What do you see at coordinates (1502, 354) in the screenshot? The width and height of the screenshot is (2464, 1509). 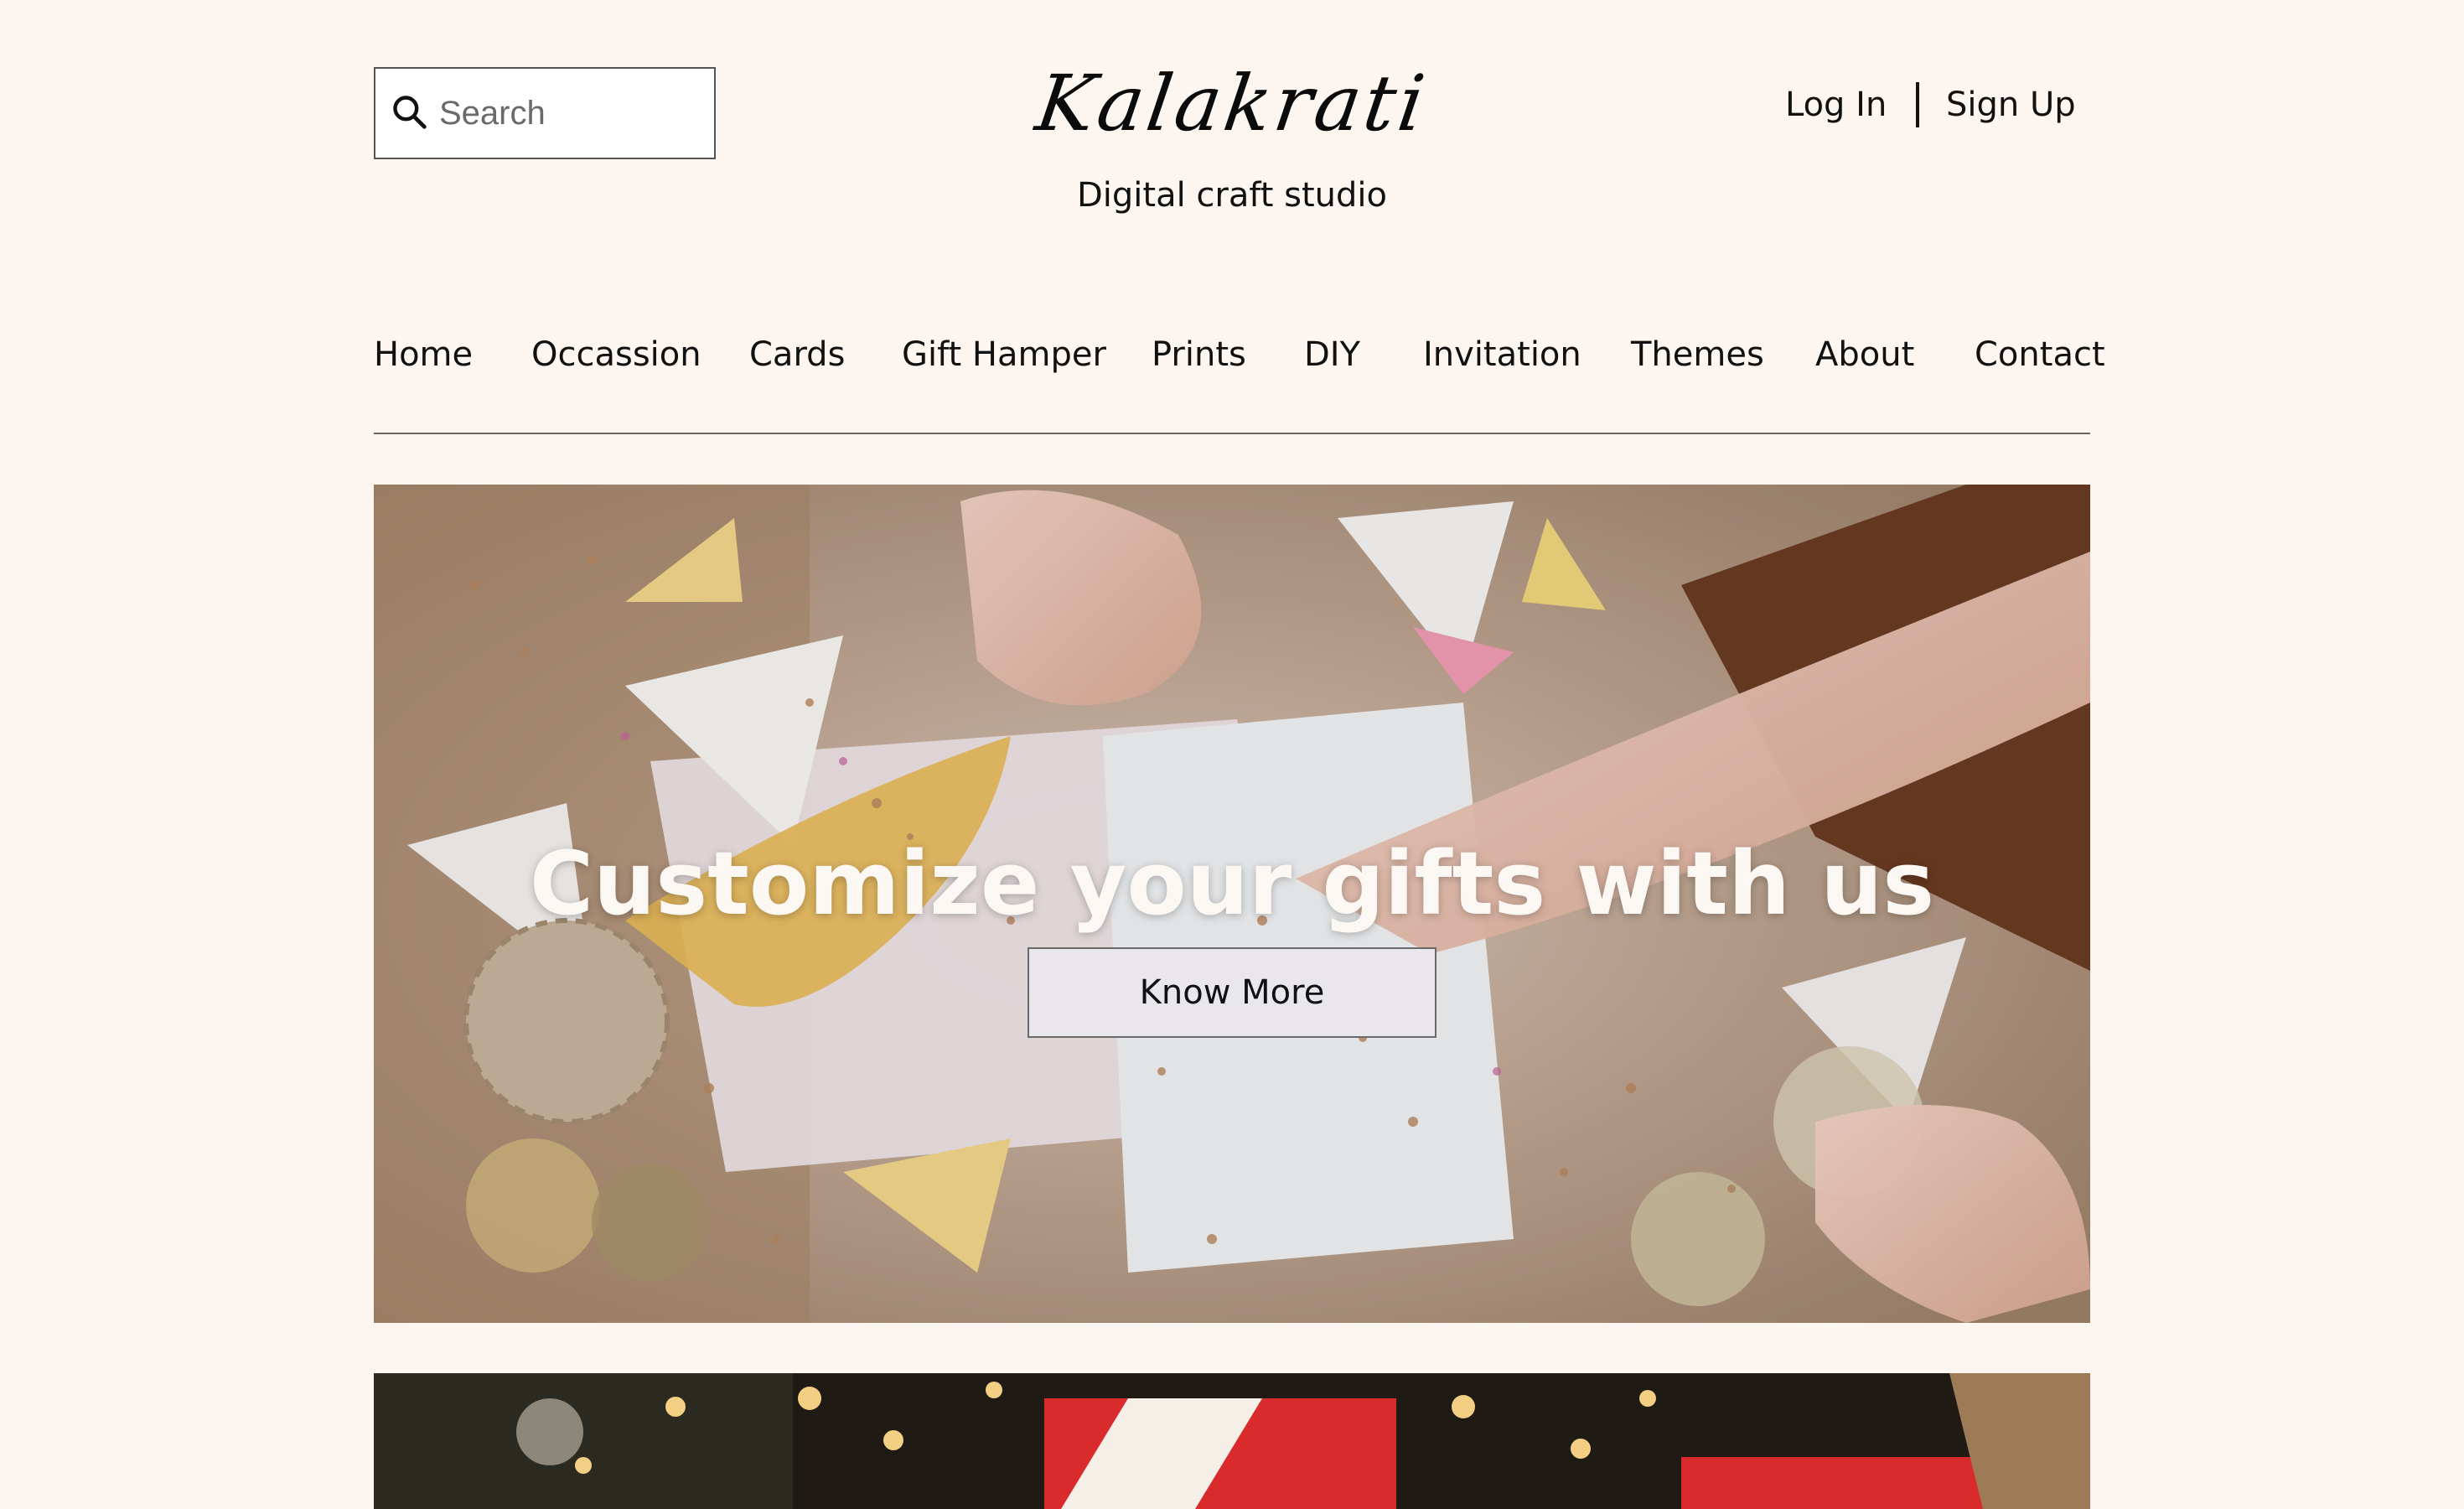 I see `nav-invitation: Invitation` at bounding box center [1502, 354].